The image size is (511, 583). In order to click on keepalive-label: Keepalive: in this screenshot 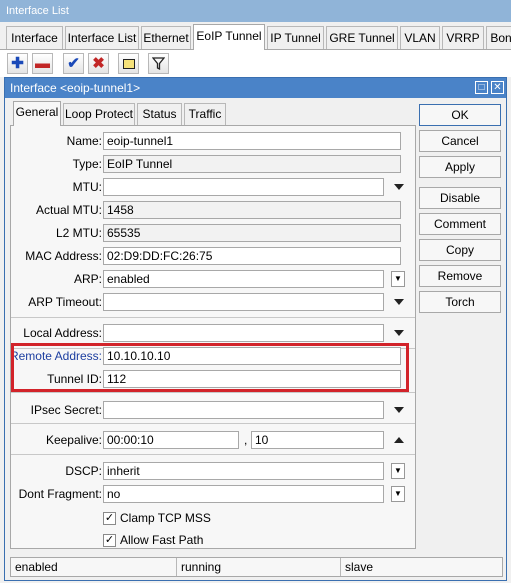, I will do `click(73, 440)`.